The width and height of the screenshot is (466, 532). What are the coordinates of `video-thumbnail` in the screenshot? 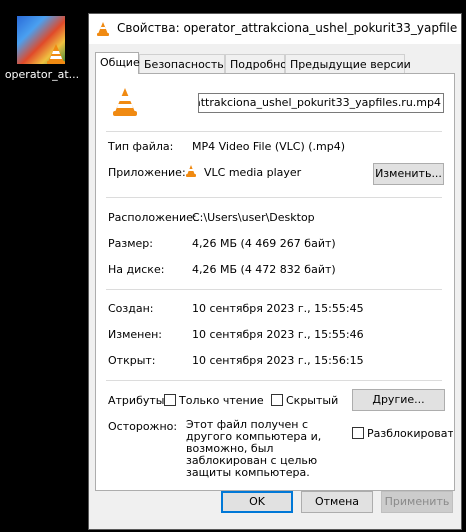 It's located at (41, 40).